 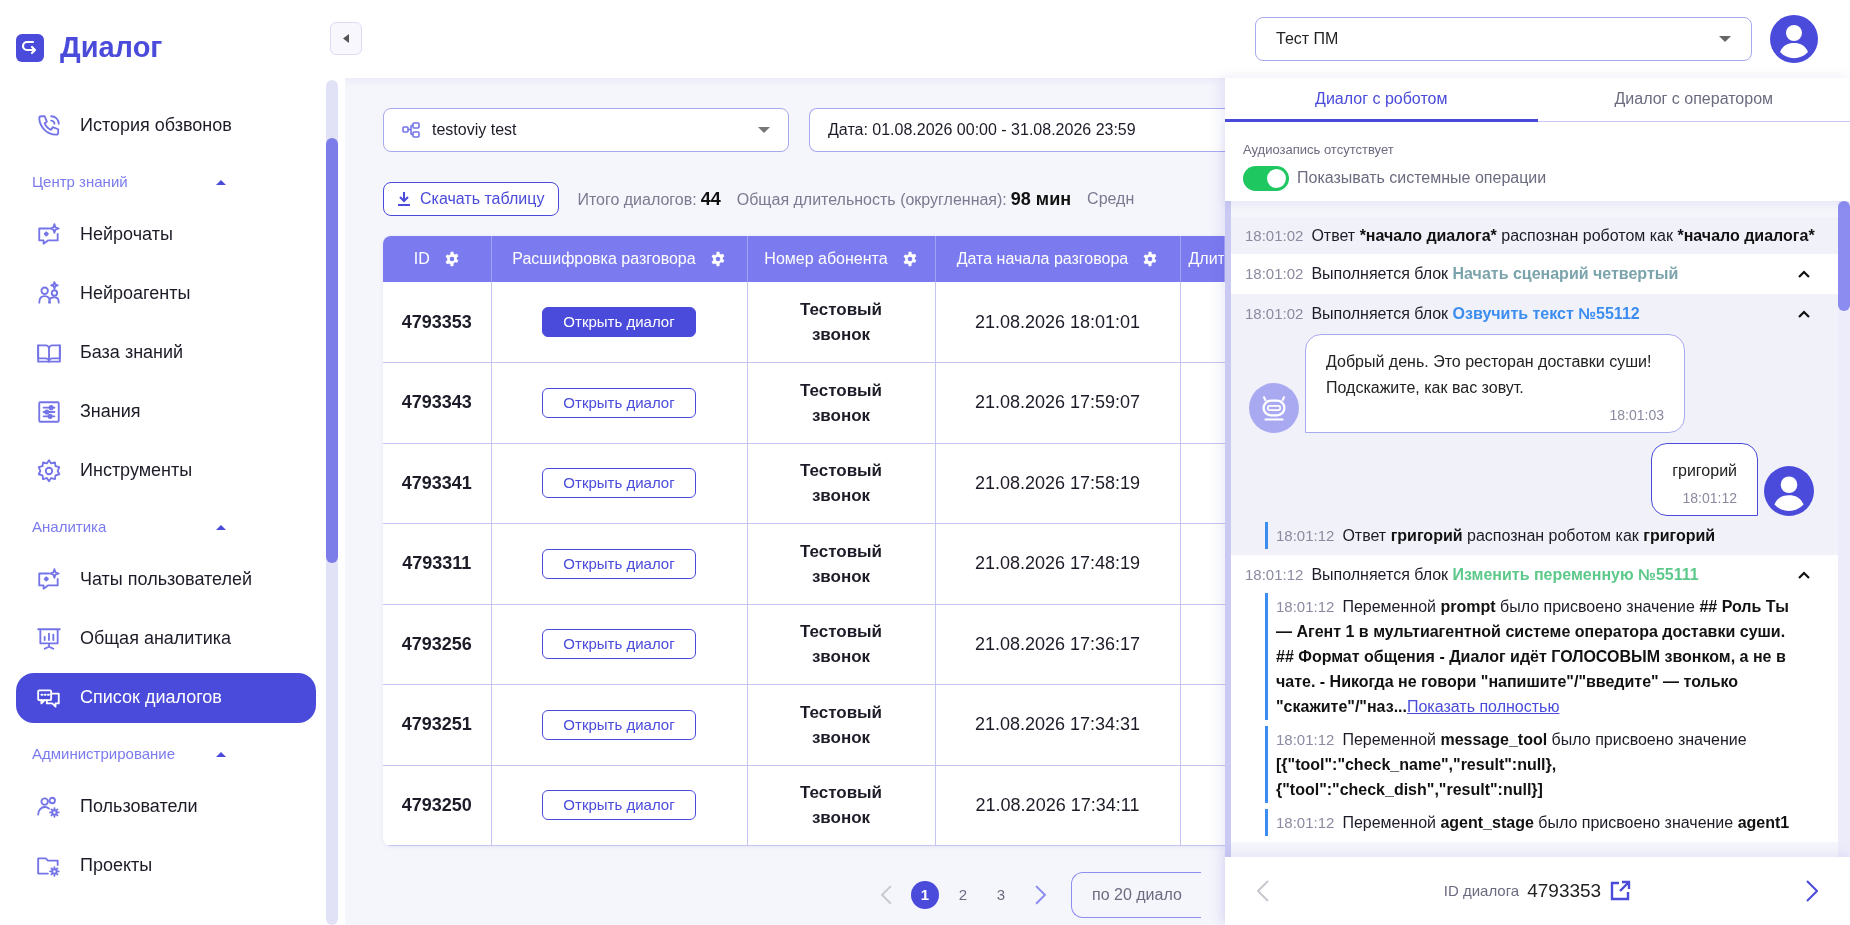 What do you see at coordinates (166, 234) in the screenshot?
I see `sidebar-item: Нейрочаты` at bounding box center [166, 234].